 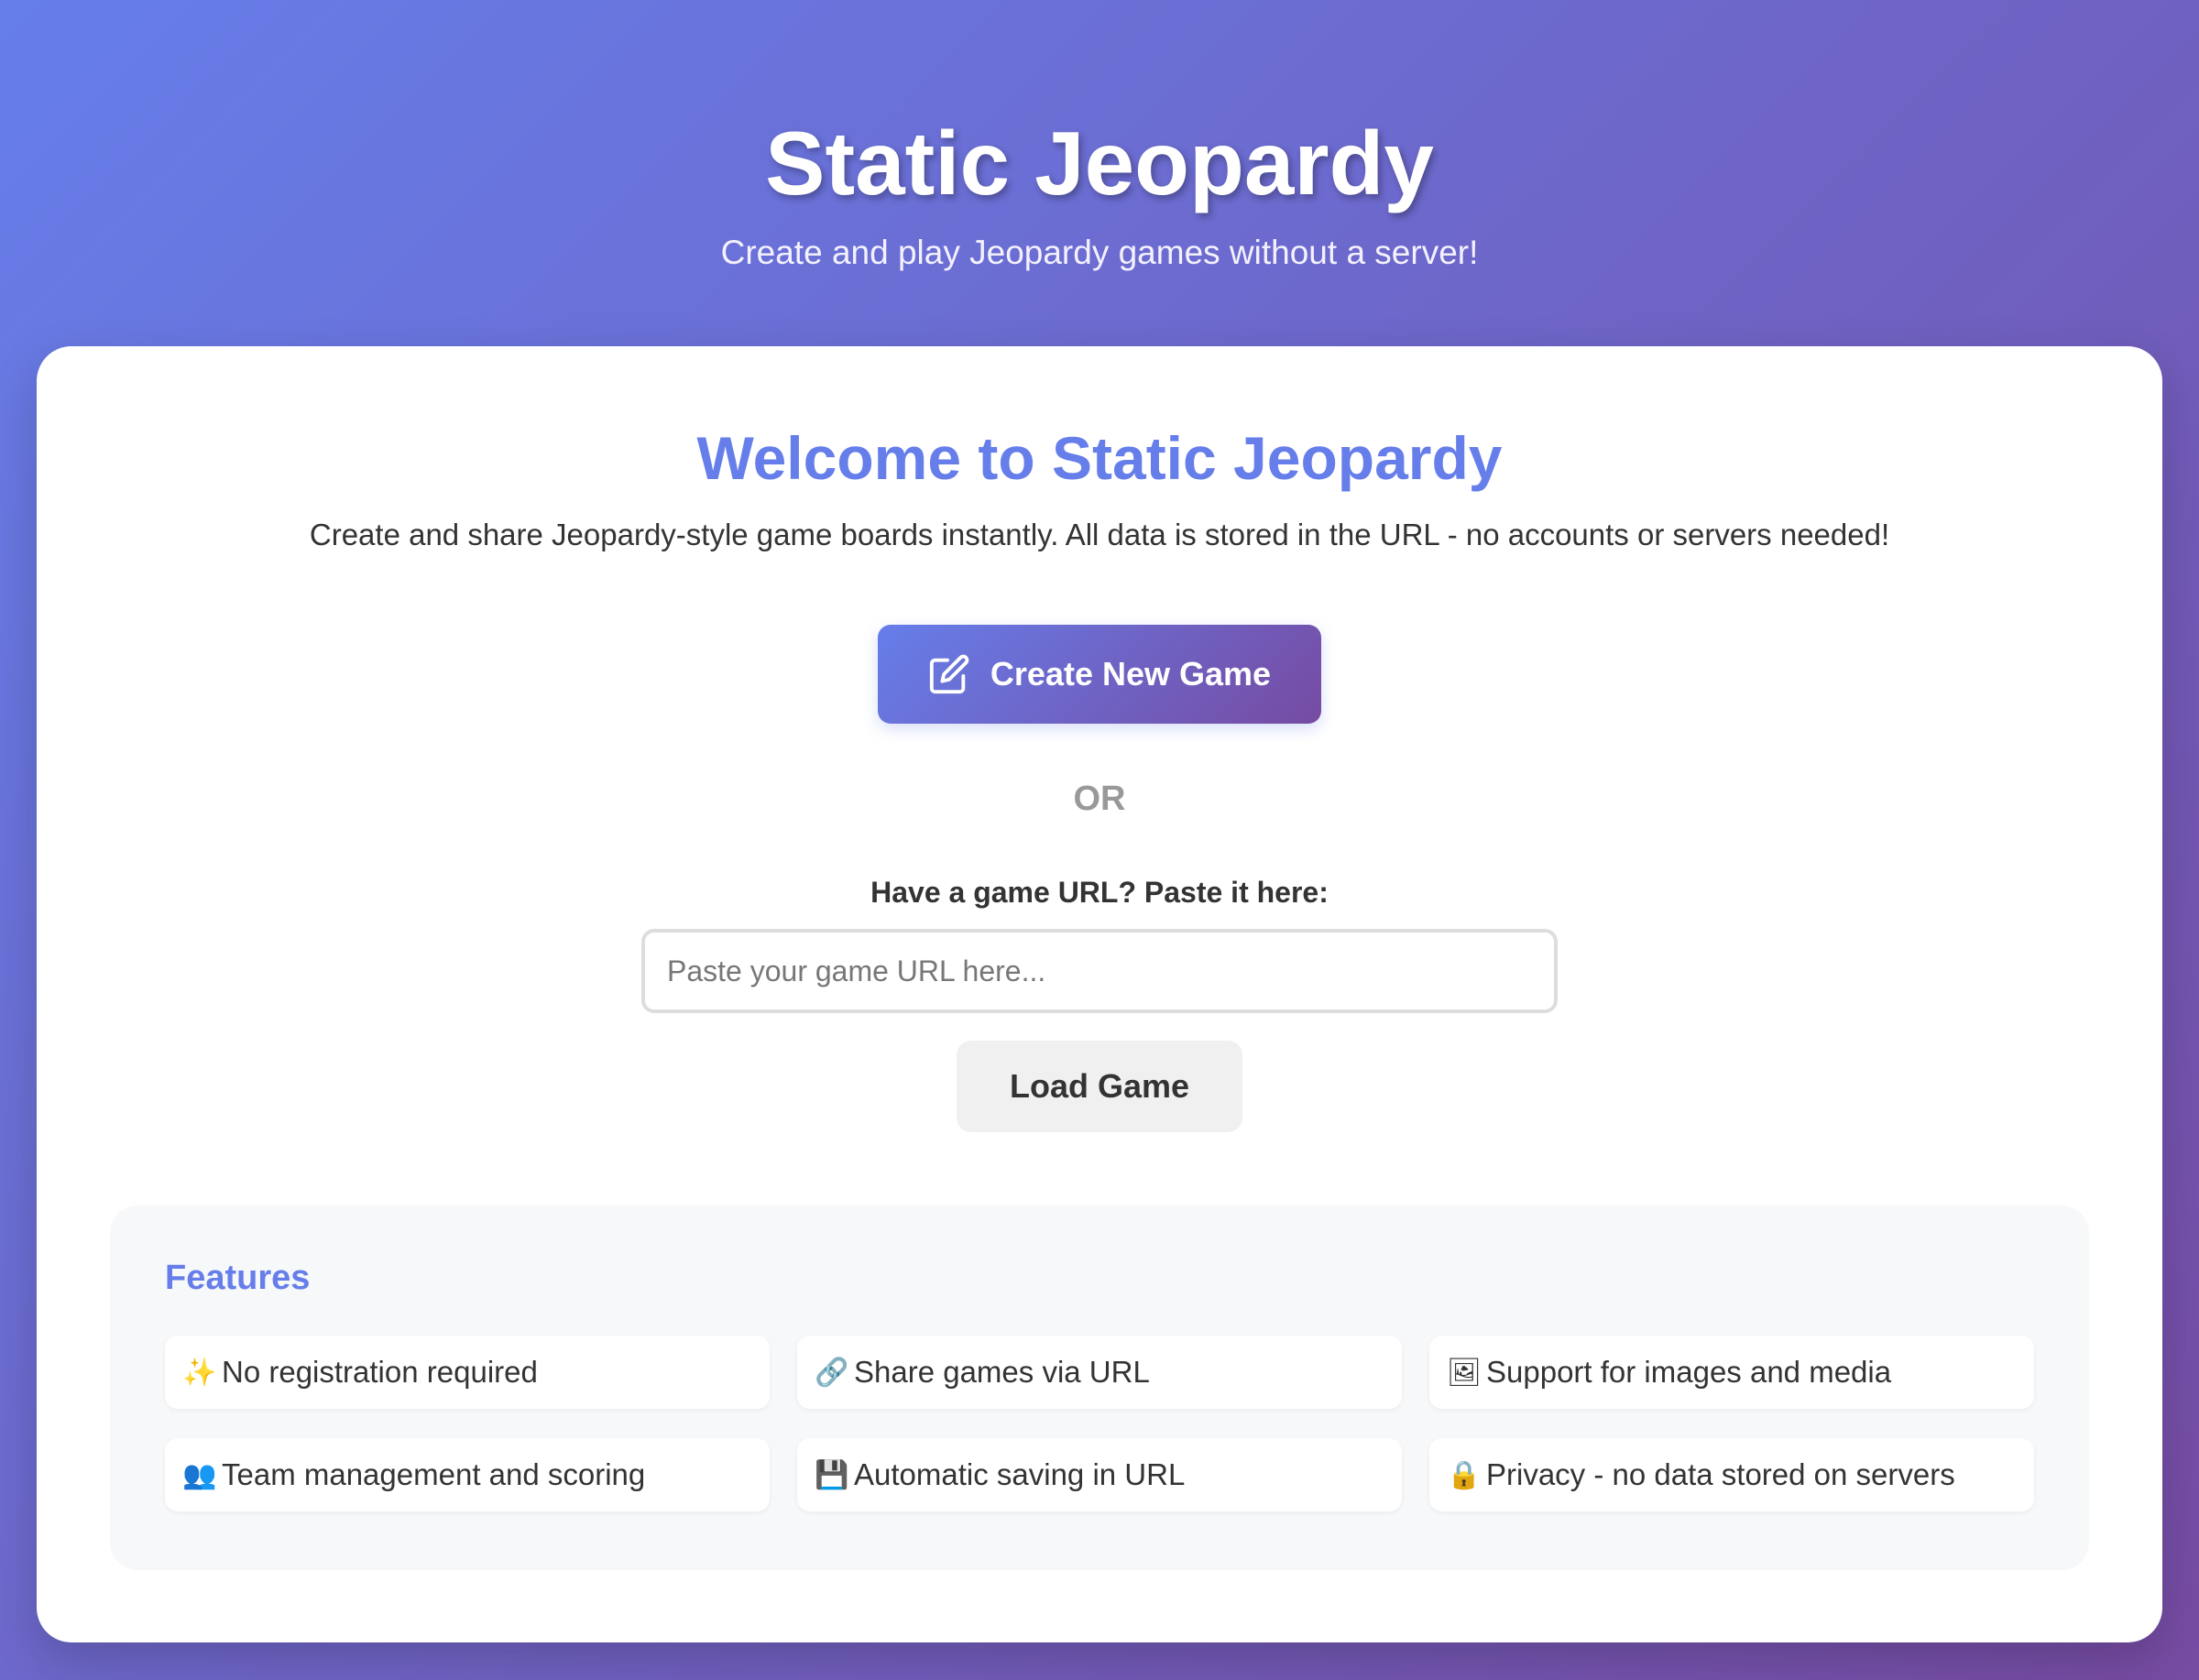 I want to click on create-new-game-label: Create New Game, so click(x=1131, y=674).